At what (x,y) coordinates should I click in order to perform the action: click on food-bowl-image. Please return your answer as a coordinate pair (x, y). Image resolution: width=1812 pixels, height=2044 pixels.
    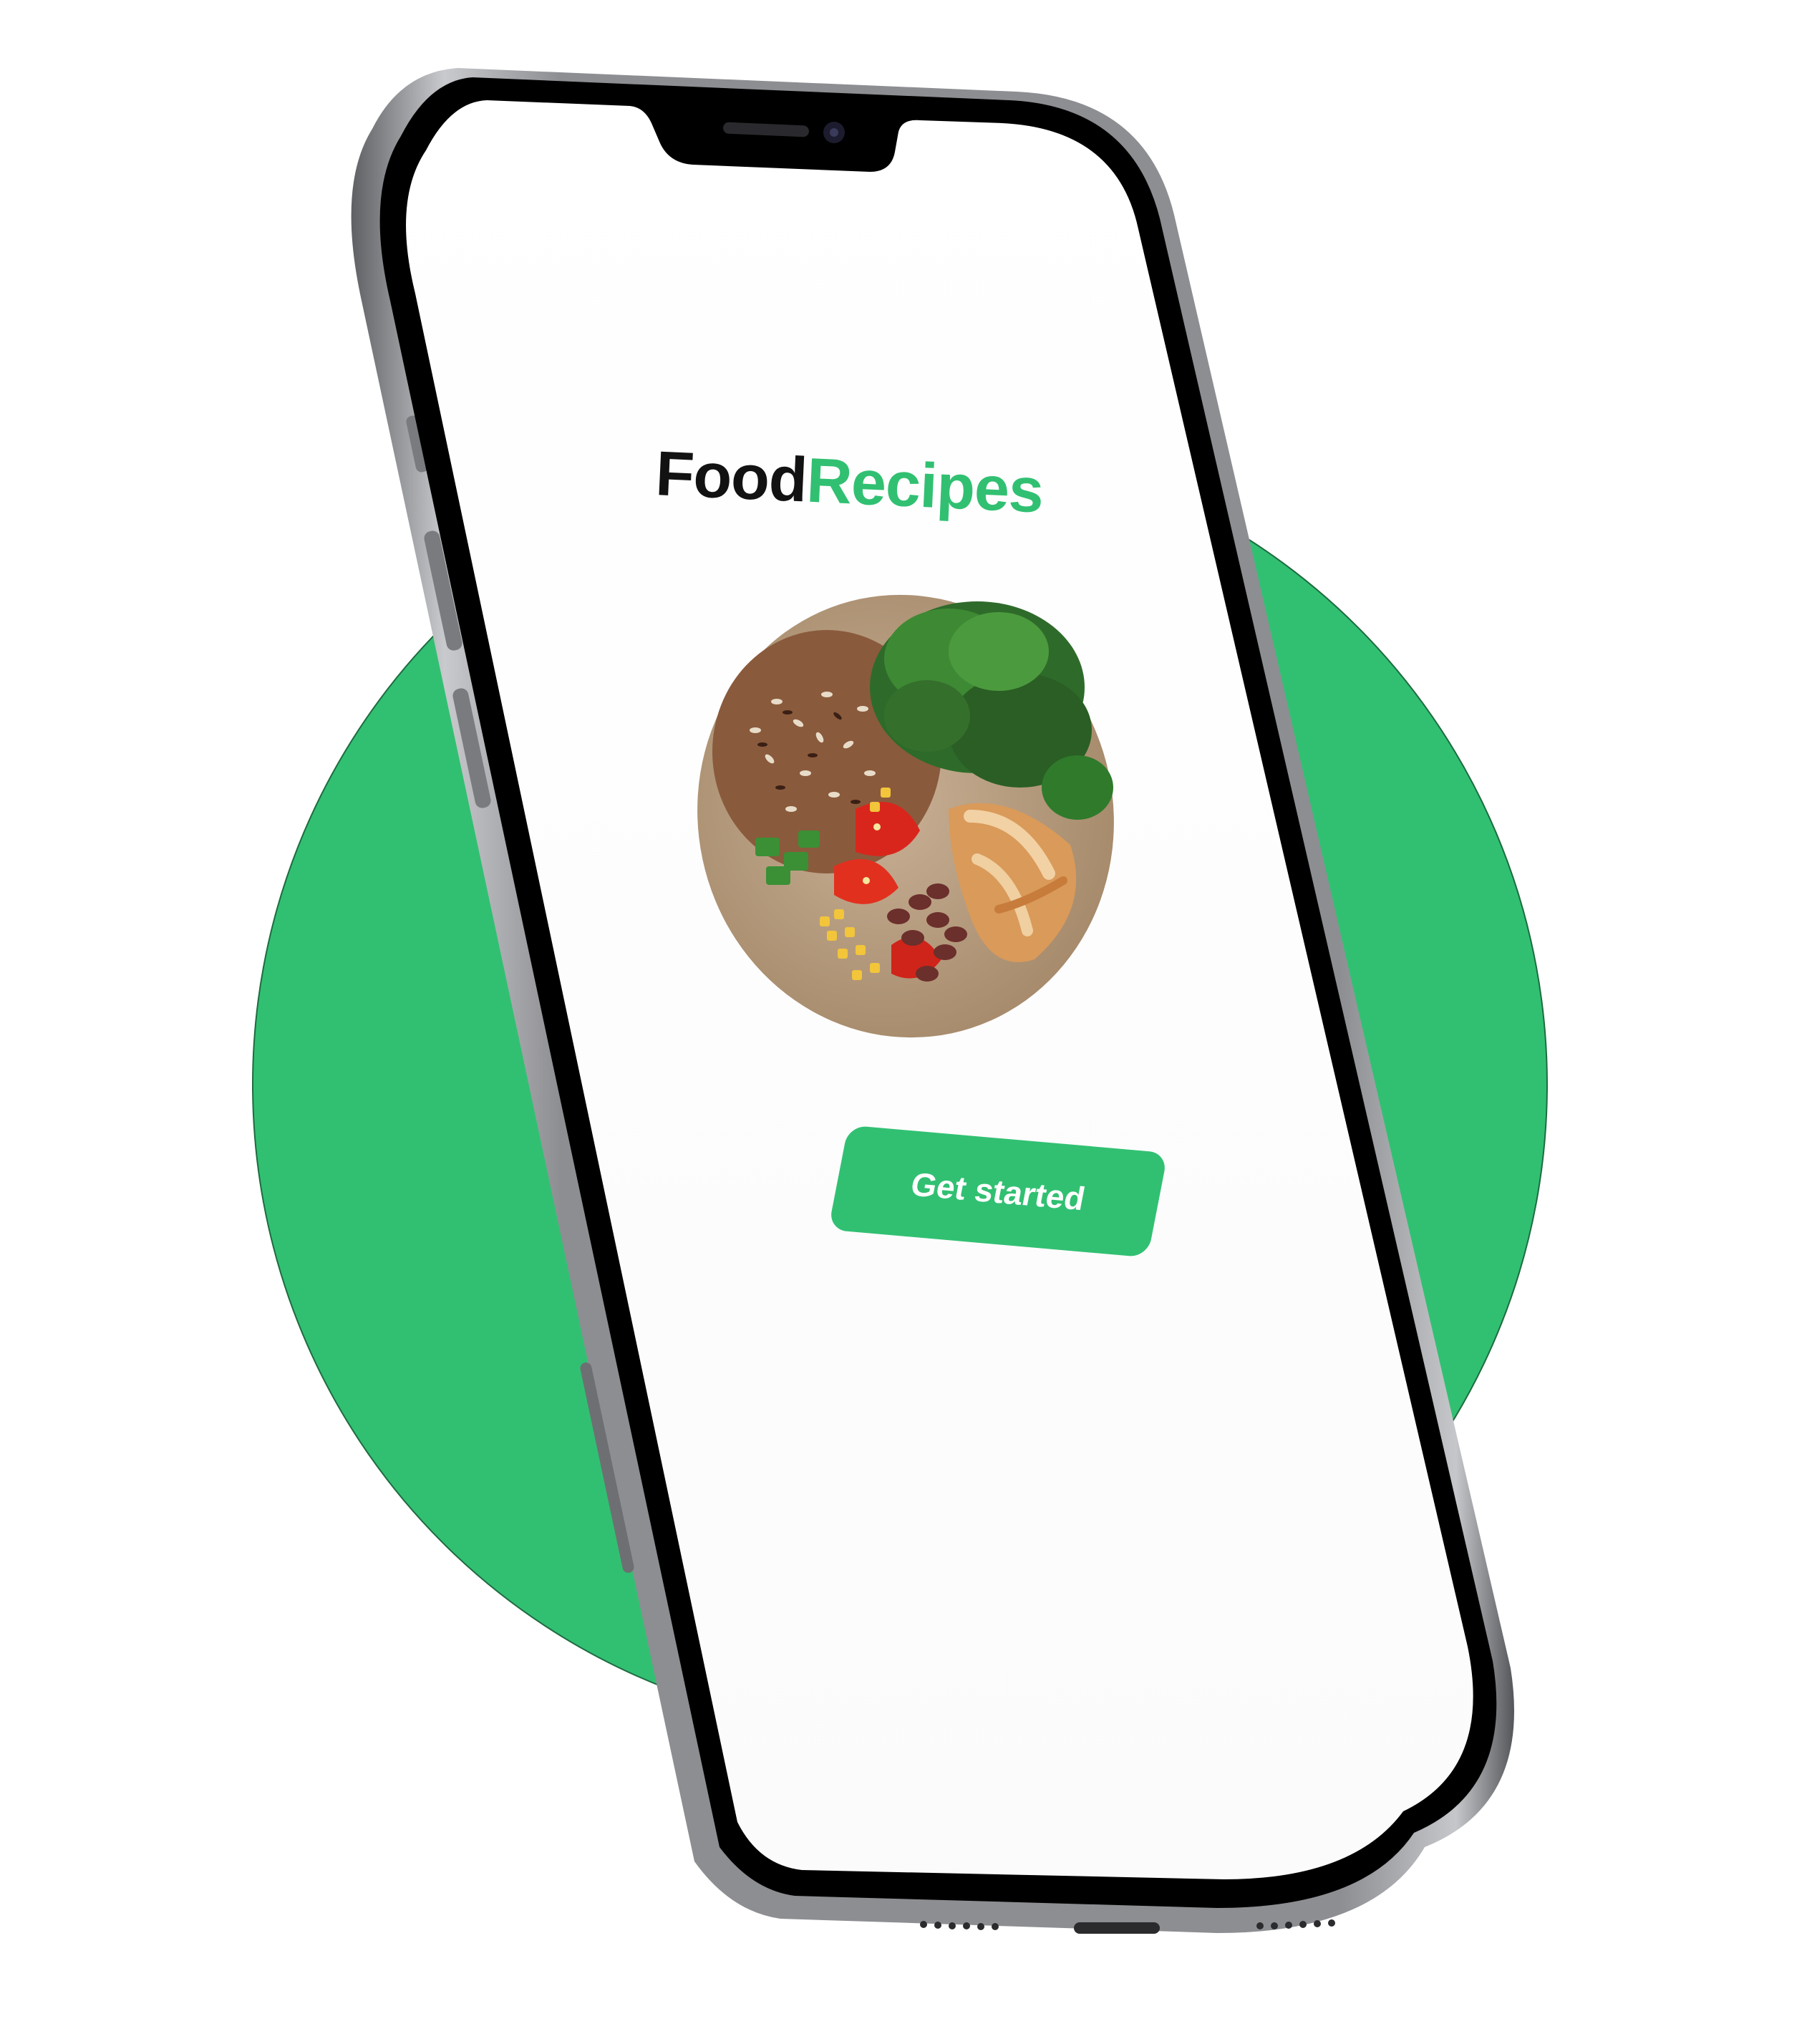
    Looking at the image, I should click on (905, 816).